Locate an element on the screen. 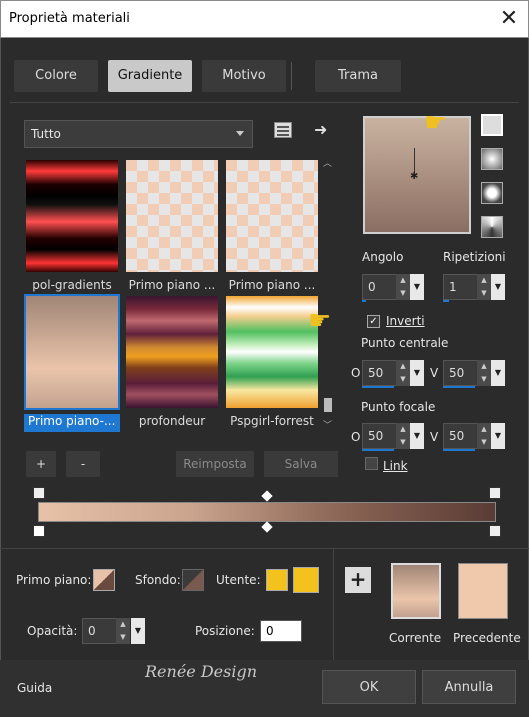 Image resolution: width=529 pixels, height=717 pixels. swatch-label: profondeur is located at coordinates (172, 421).